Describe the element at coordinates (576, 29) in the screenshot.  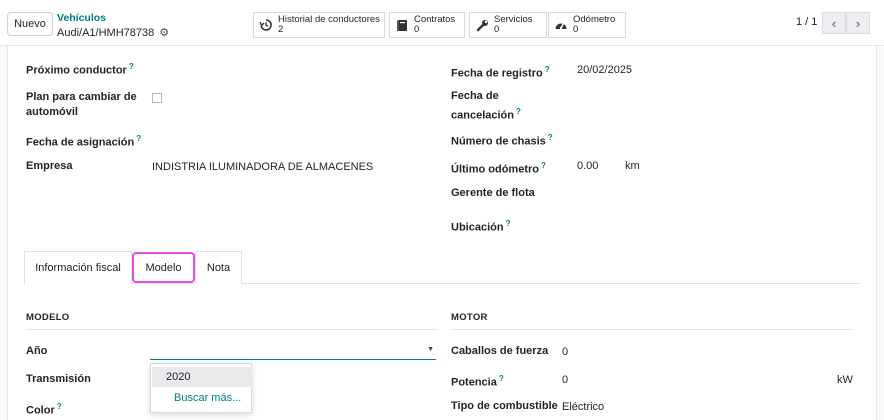
I see `odometer-count: 0` at that location.